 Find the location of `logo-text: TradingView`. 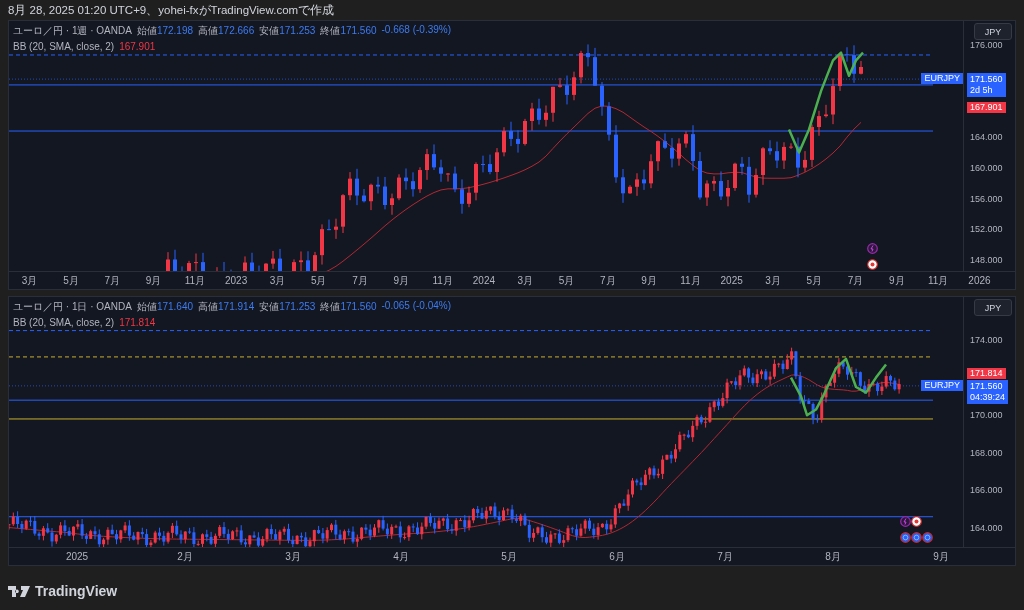

logo-text: TradingView is located at coordinates (76, 591).